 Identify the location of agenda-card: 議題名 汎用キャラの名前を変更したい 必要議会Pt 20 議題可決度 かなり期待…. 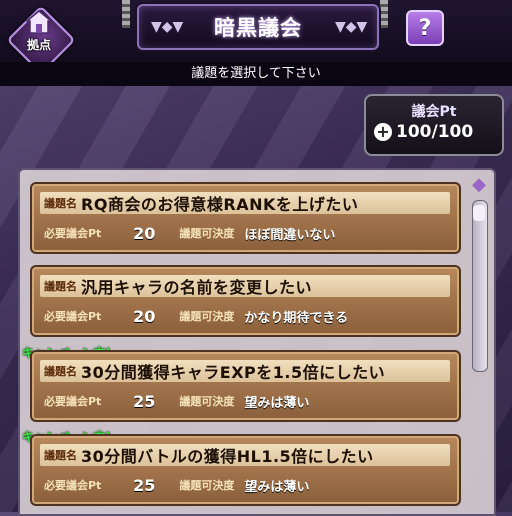
(245, 301).